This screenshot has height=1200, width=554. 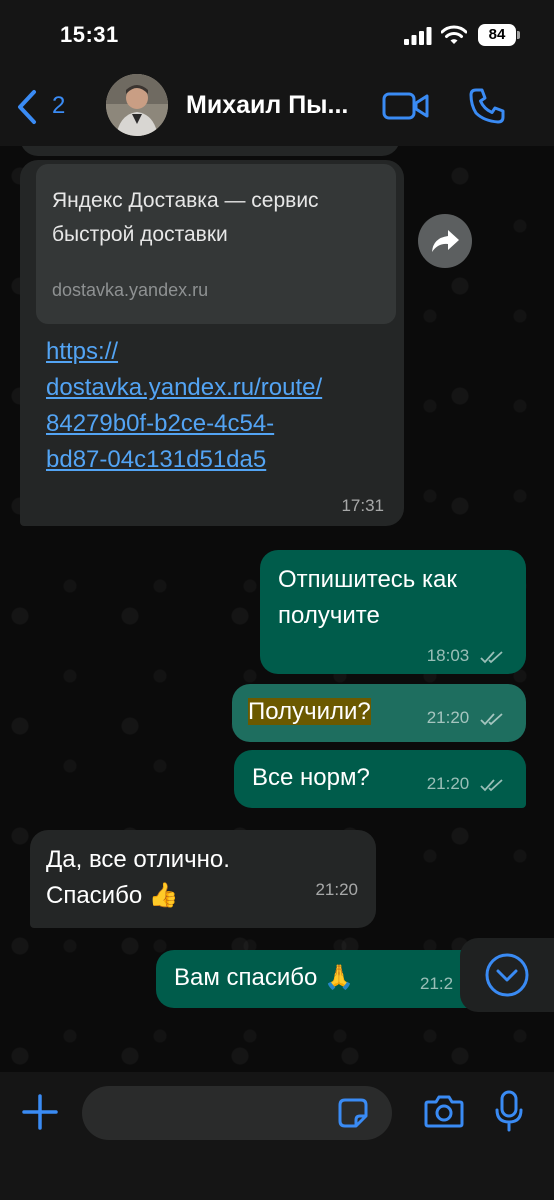 I want to click on battery-indicator: 84, so click(x=499, y=35).